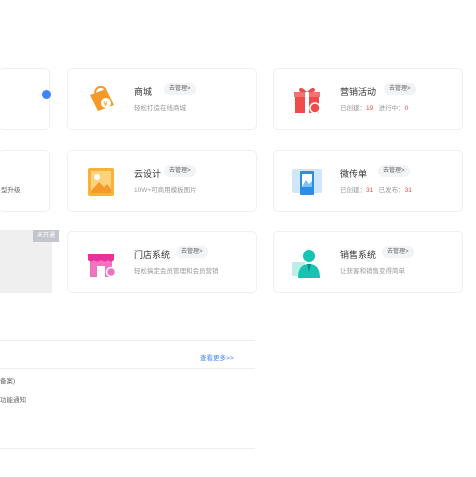 The width and height of the screenshot is (476, 477). What do you see at coordinates (370, 190) in the screenshot?
I see `created-value: 31` at bounding box center [370, 190].